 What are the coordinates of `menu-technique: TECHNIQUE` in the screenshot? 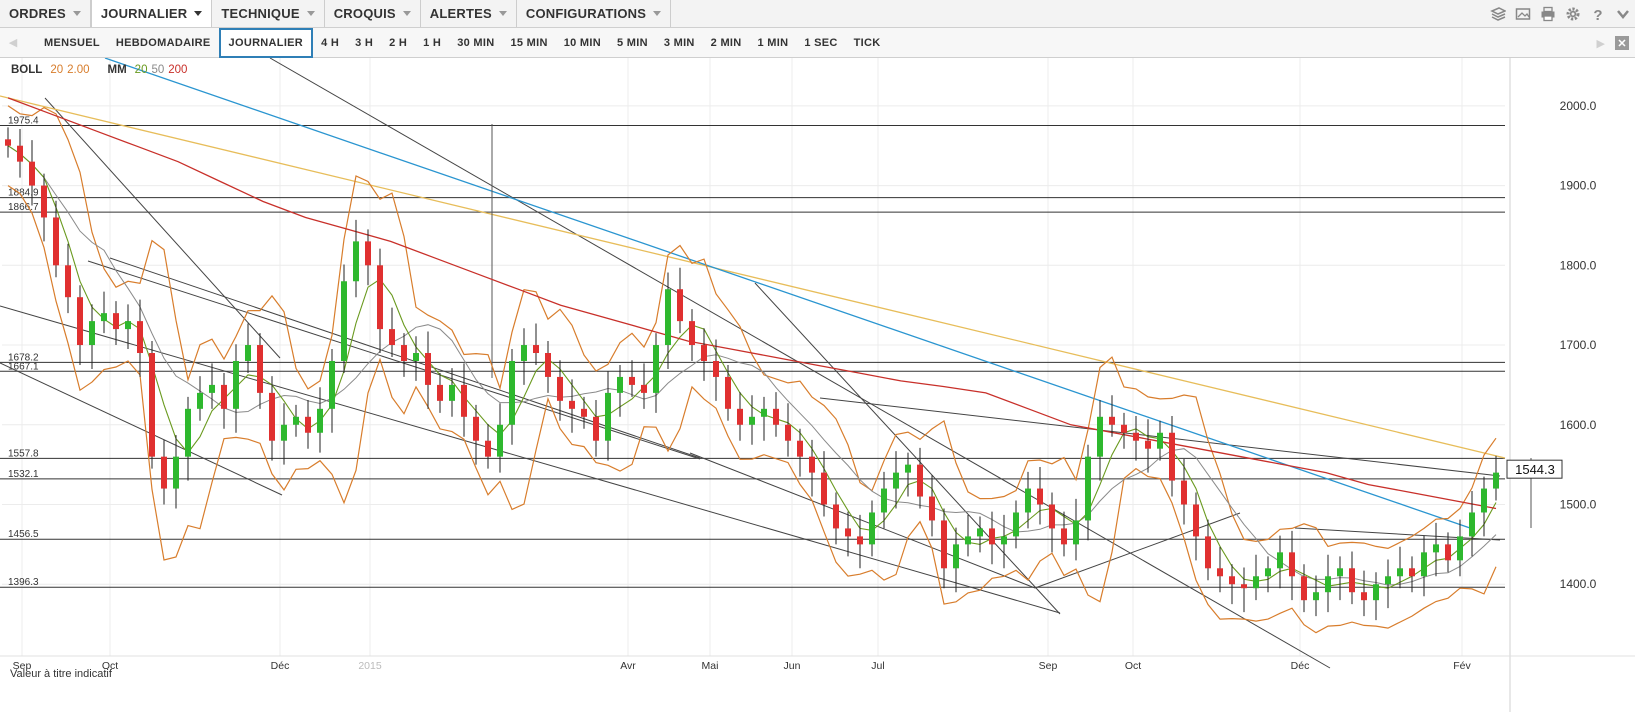 It's located at (268, 13).